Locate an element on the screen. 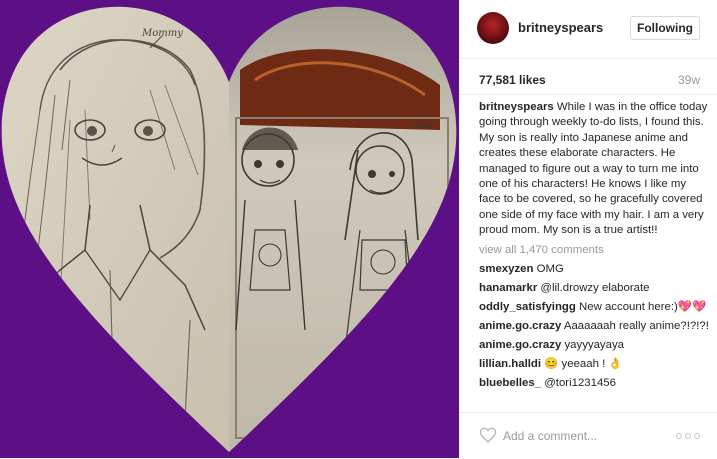 Image resolution: width=717 pixels, height=459 pixels. comment-row: lillian.halldi 😊 yeeaah ! 👌 is located at coordinates (594, 364).